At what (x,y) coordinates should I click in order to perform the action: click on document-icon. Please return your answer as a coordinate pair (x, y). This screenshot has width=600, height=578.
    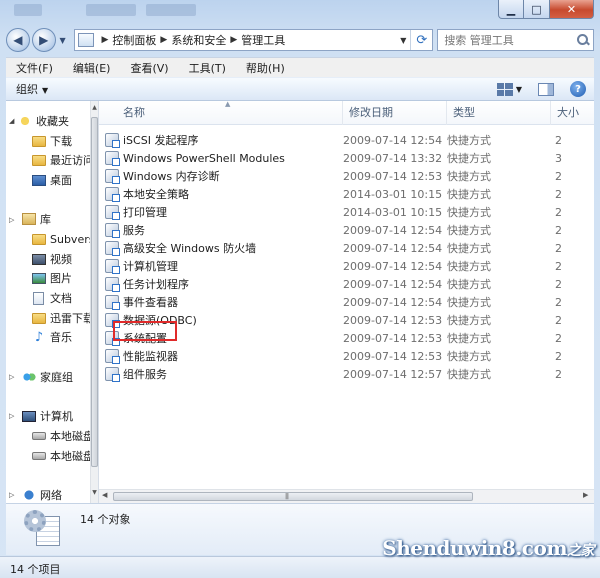
    Looking at the image, I should click on (38, 298).